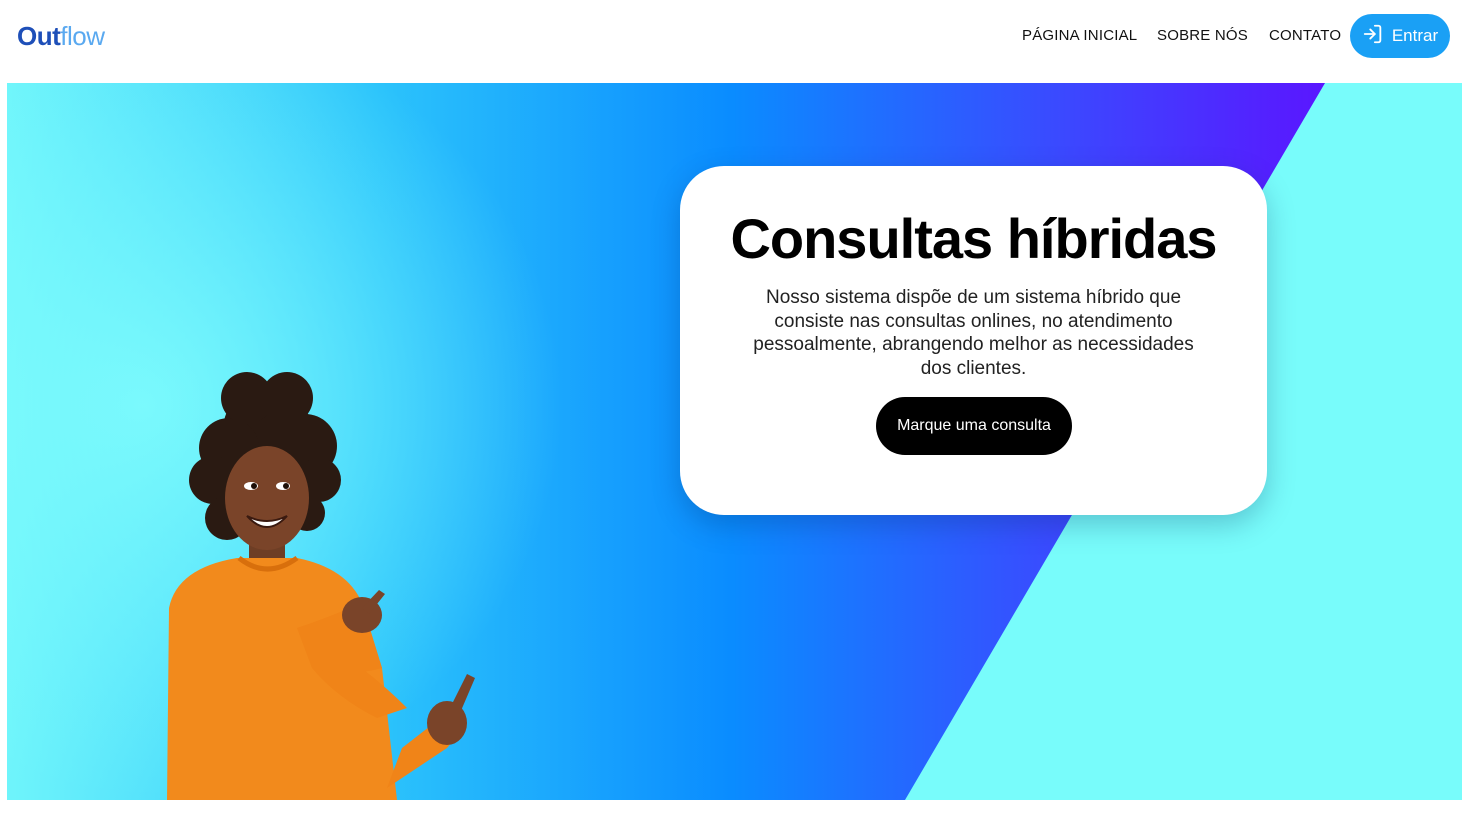 This screenshot has height=814, width=1474. I want to click on nav-link-home: PÁGINA INICIAL, so click(1079, 36).